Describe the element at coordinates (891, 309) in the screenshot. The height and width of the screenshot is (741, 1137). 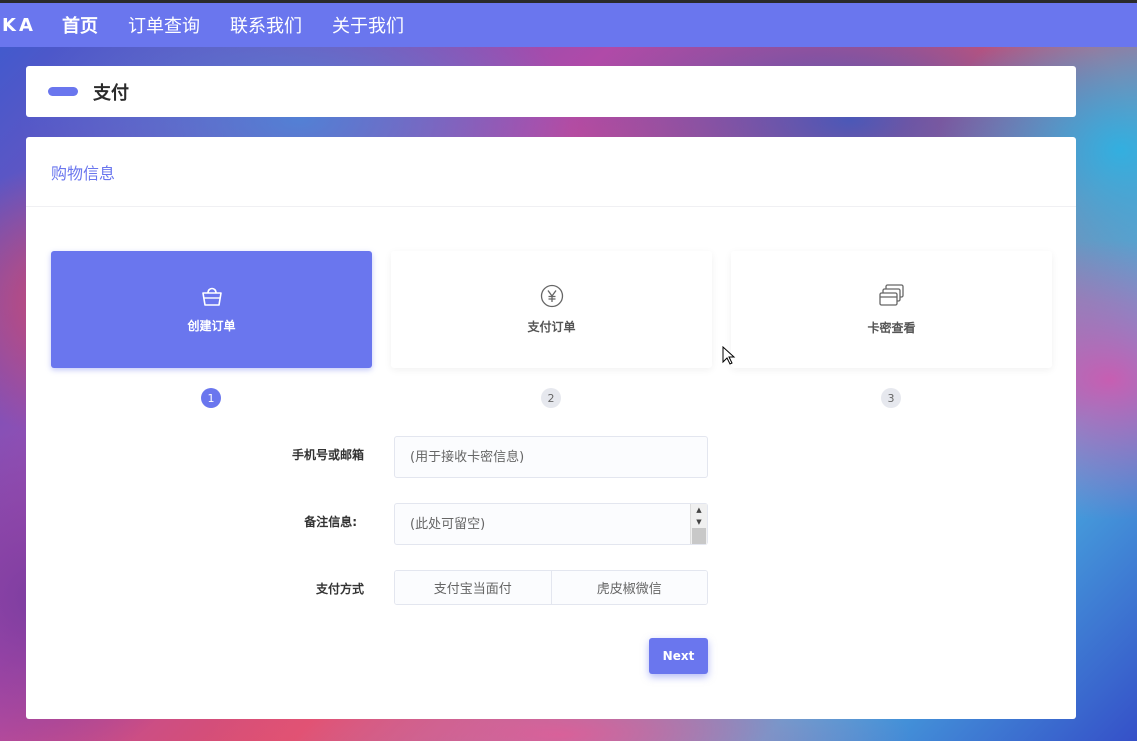
I see `step-view-card: 卡密查看` at that location.